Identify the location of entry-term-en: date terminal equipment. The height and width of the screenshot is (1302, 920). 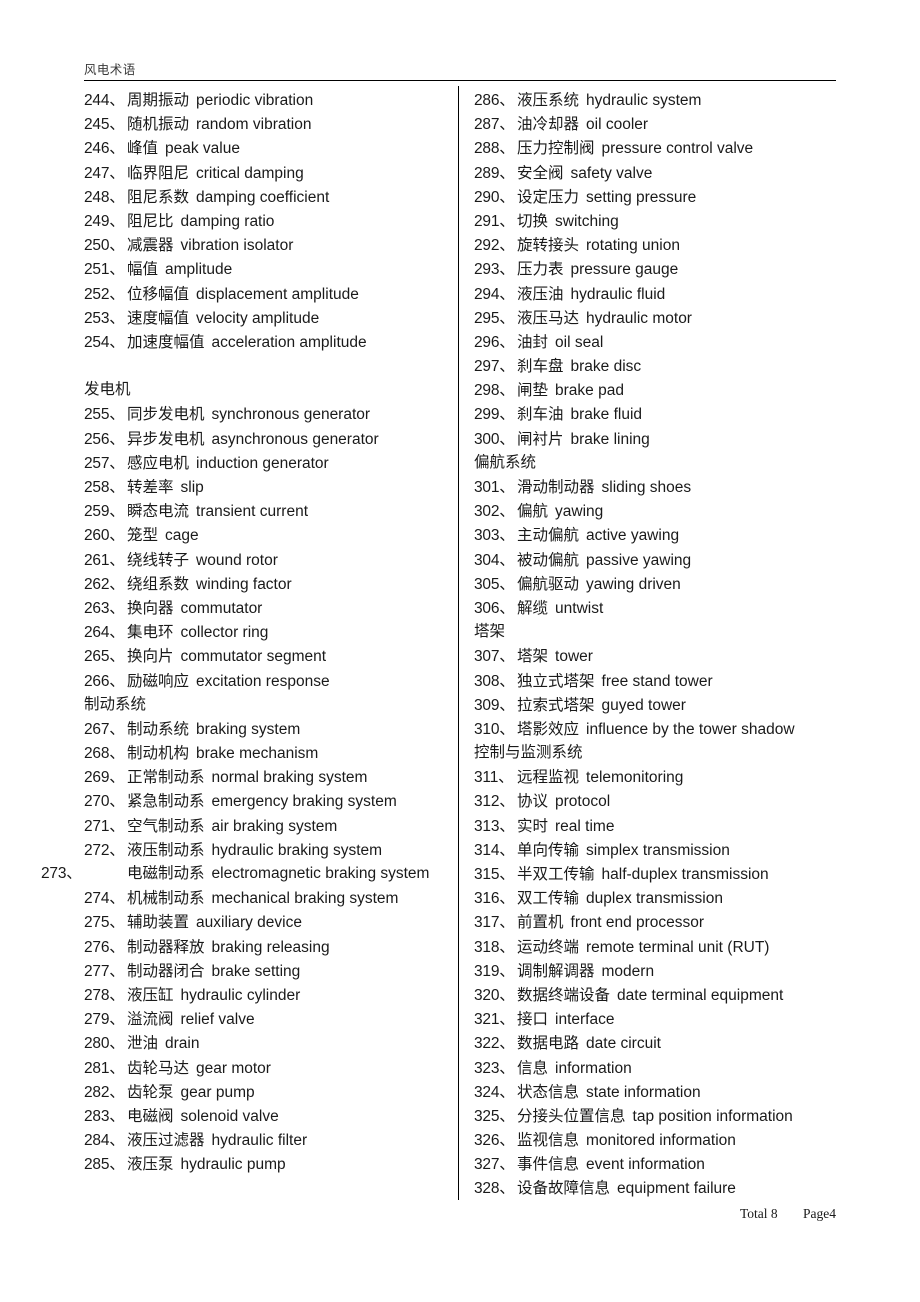
(700, 995).